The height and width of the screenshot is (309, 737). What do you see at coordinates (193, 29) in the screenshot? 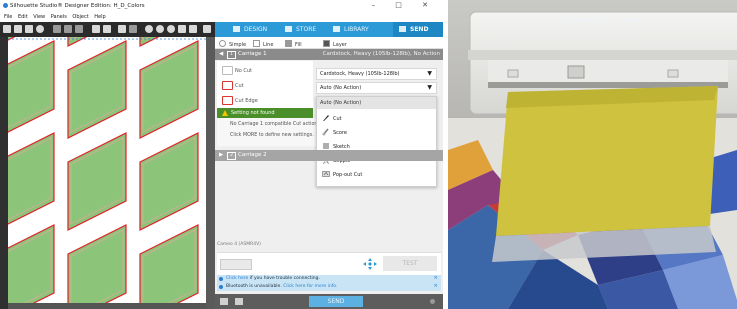
I see `fit-icon` at bounding box center [193, 29].